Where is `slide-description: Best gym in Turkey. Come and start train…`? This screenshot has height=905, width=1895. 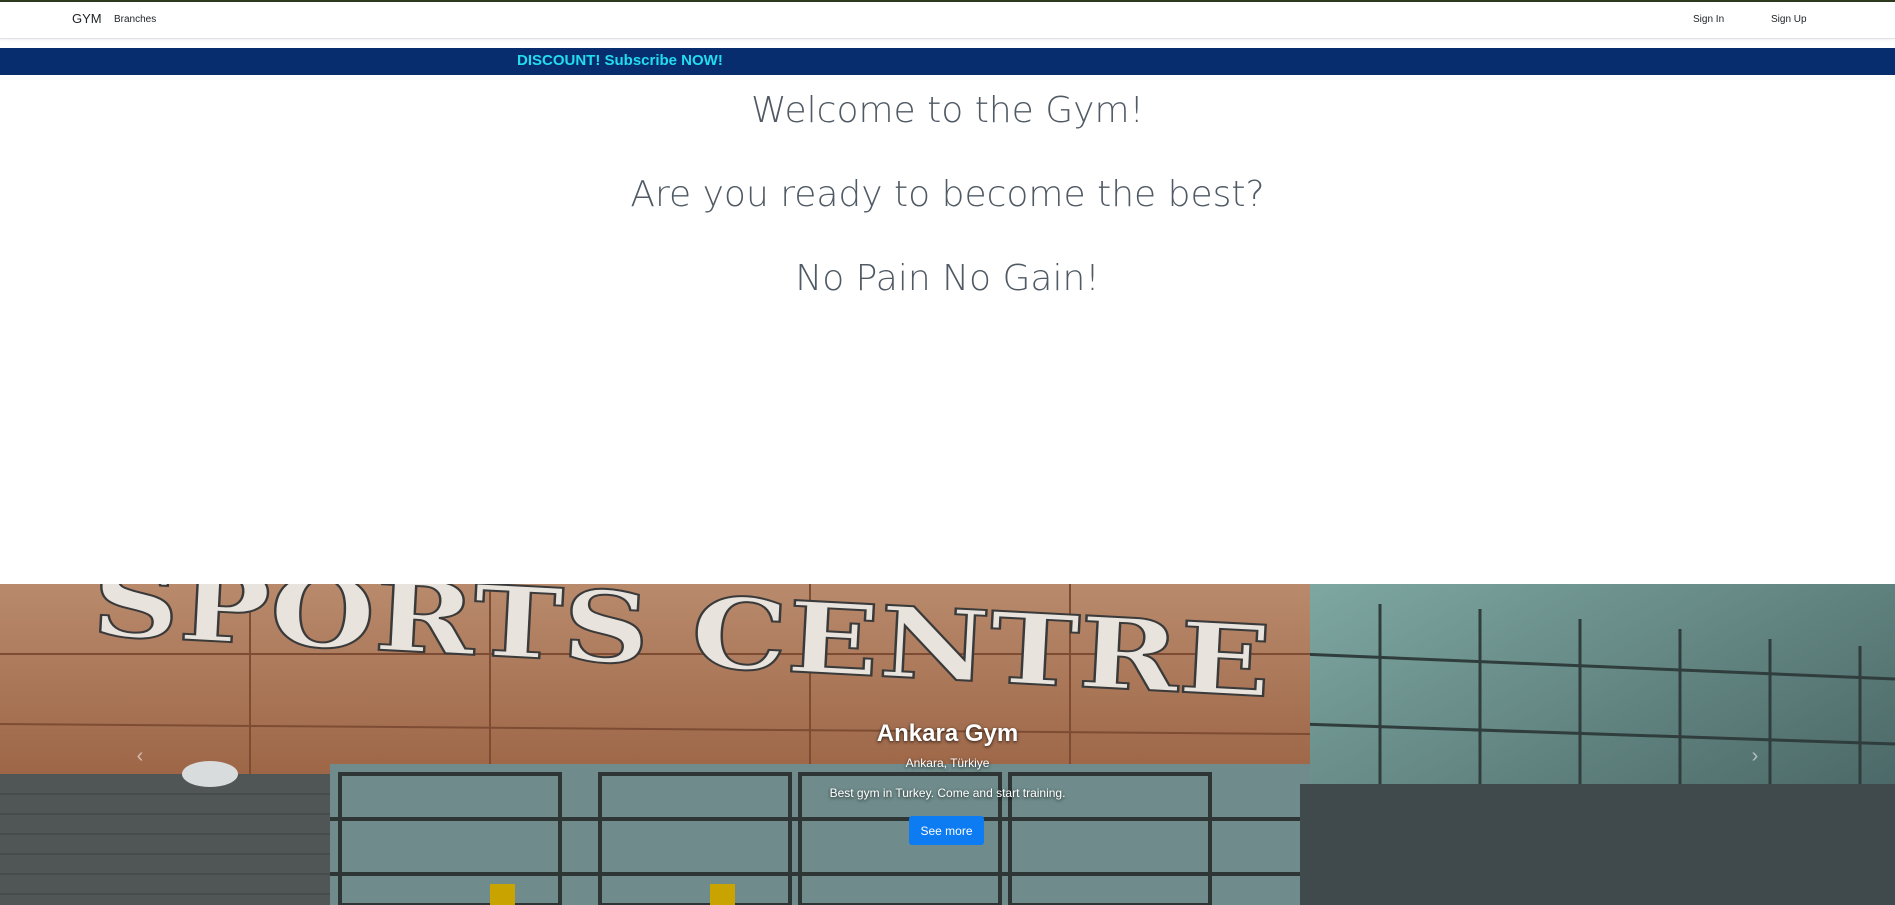
slide-description: Best gym in Turkey. Come and start train… is located at coordinates (947, 793).